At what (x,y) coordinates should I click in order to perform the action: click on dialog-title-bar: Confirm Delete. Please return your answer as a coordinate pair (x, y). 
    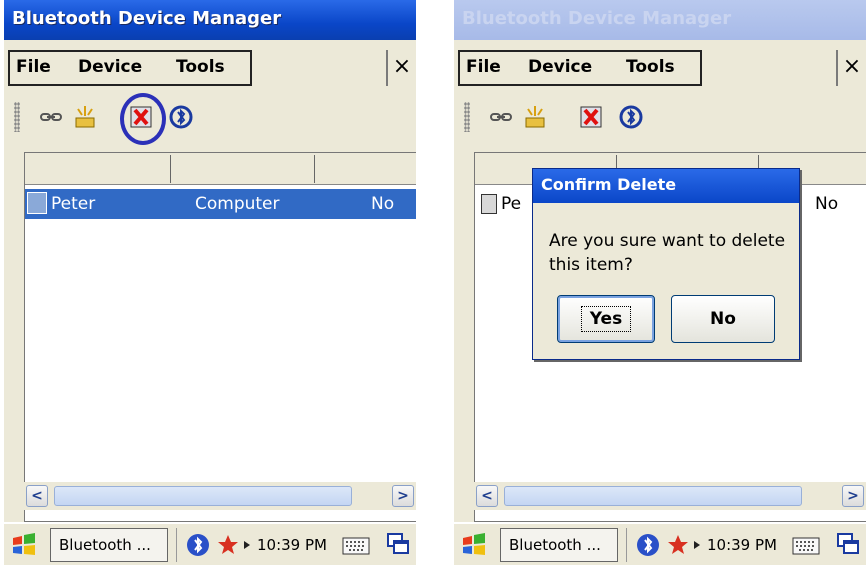
    Looking at the image, I should click on (666, 186).